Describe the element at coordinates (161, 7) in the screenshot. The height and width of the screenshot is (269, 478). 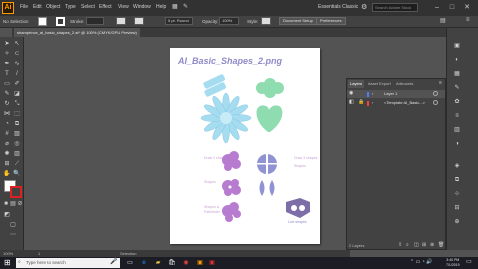
I see `menu-help: Help` at that location.